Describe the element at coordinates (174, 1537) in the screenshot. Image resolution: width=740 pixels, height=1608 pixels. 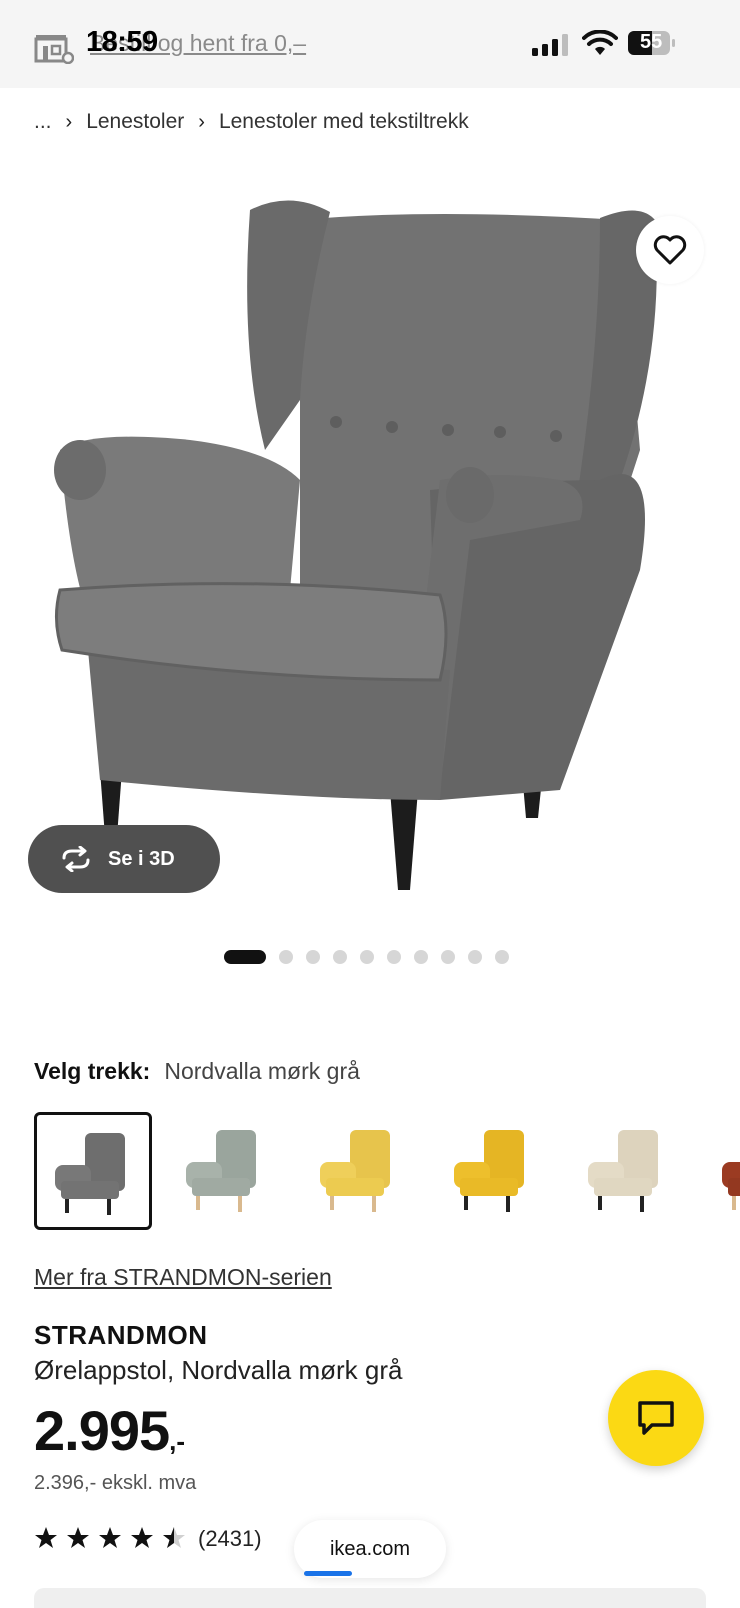
I see `star-half-icon` at that location.